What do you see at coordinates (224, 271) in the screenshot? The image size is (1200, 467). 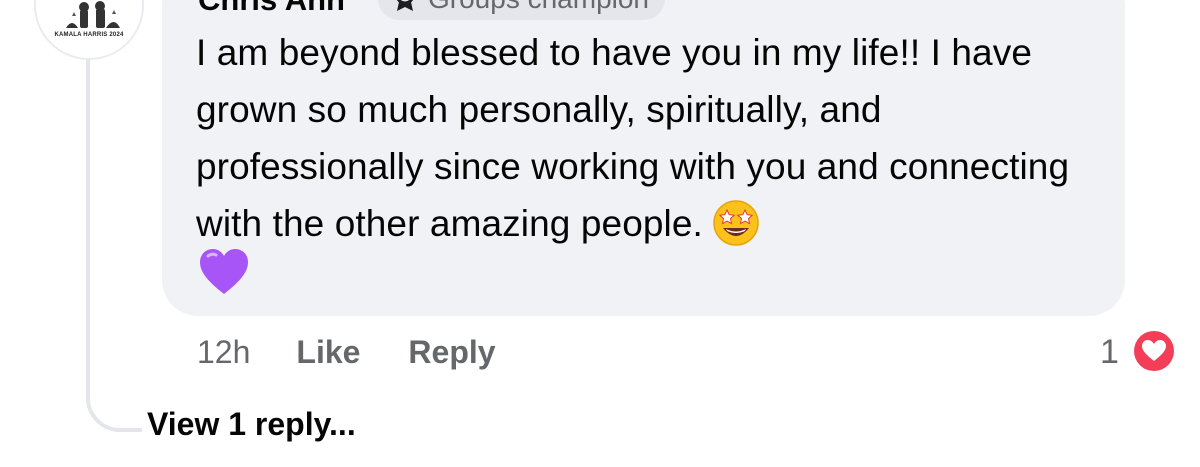 I see `purple-heart-emoji-icon` at bounding box center [224, 271].